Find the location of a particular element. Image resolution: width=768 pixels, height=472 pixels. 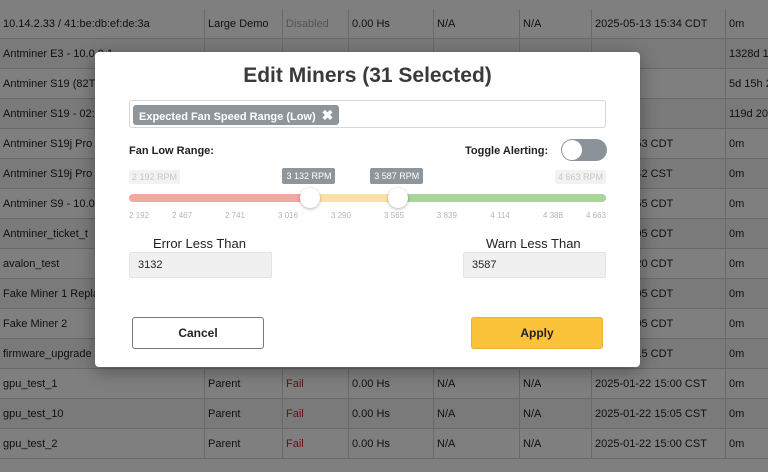

field-selector: Expected Fan Speed Range (Low) ✖ is located at coordinates (367, 114).